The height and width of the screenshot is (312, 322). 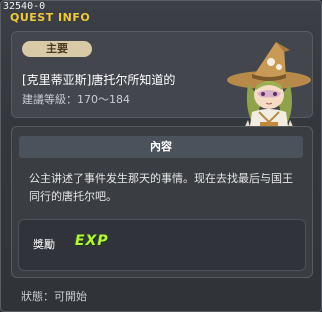 I want to click on reward-label: 獎勵, so click(x=44, y=244).